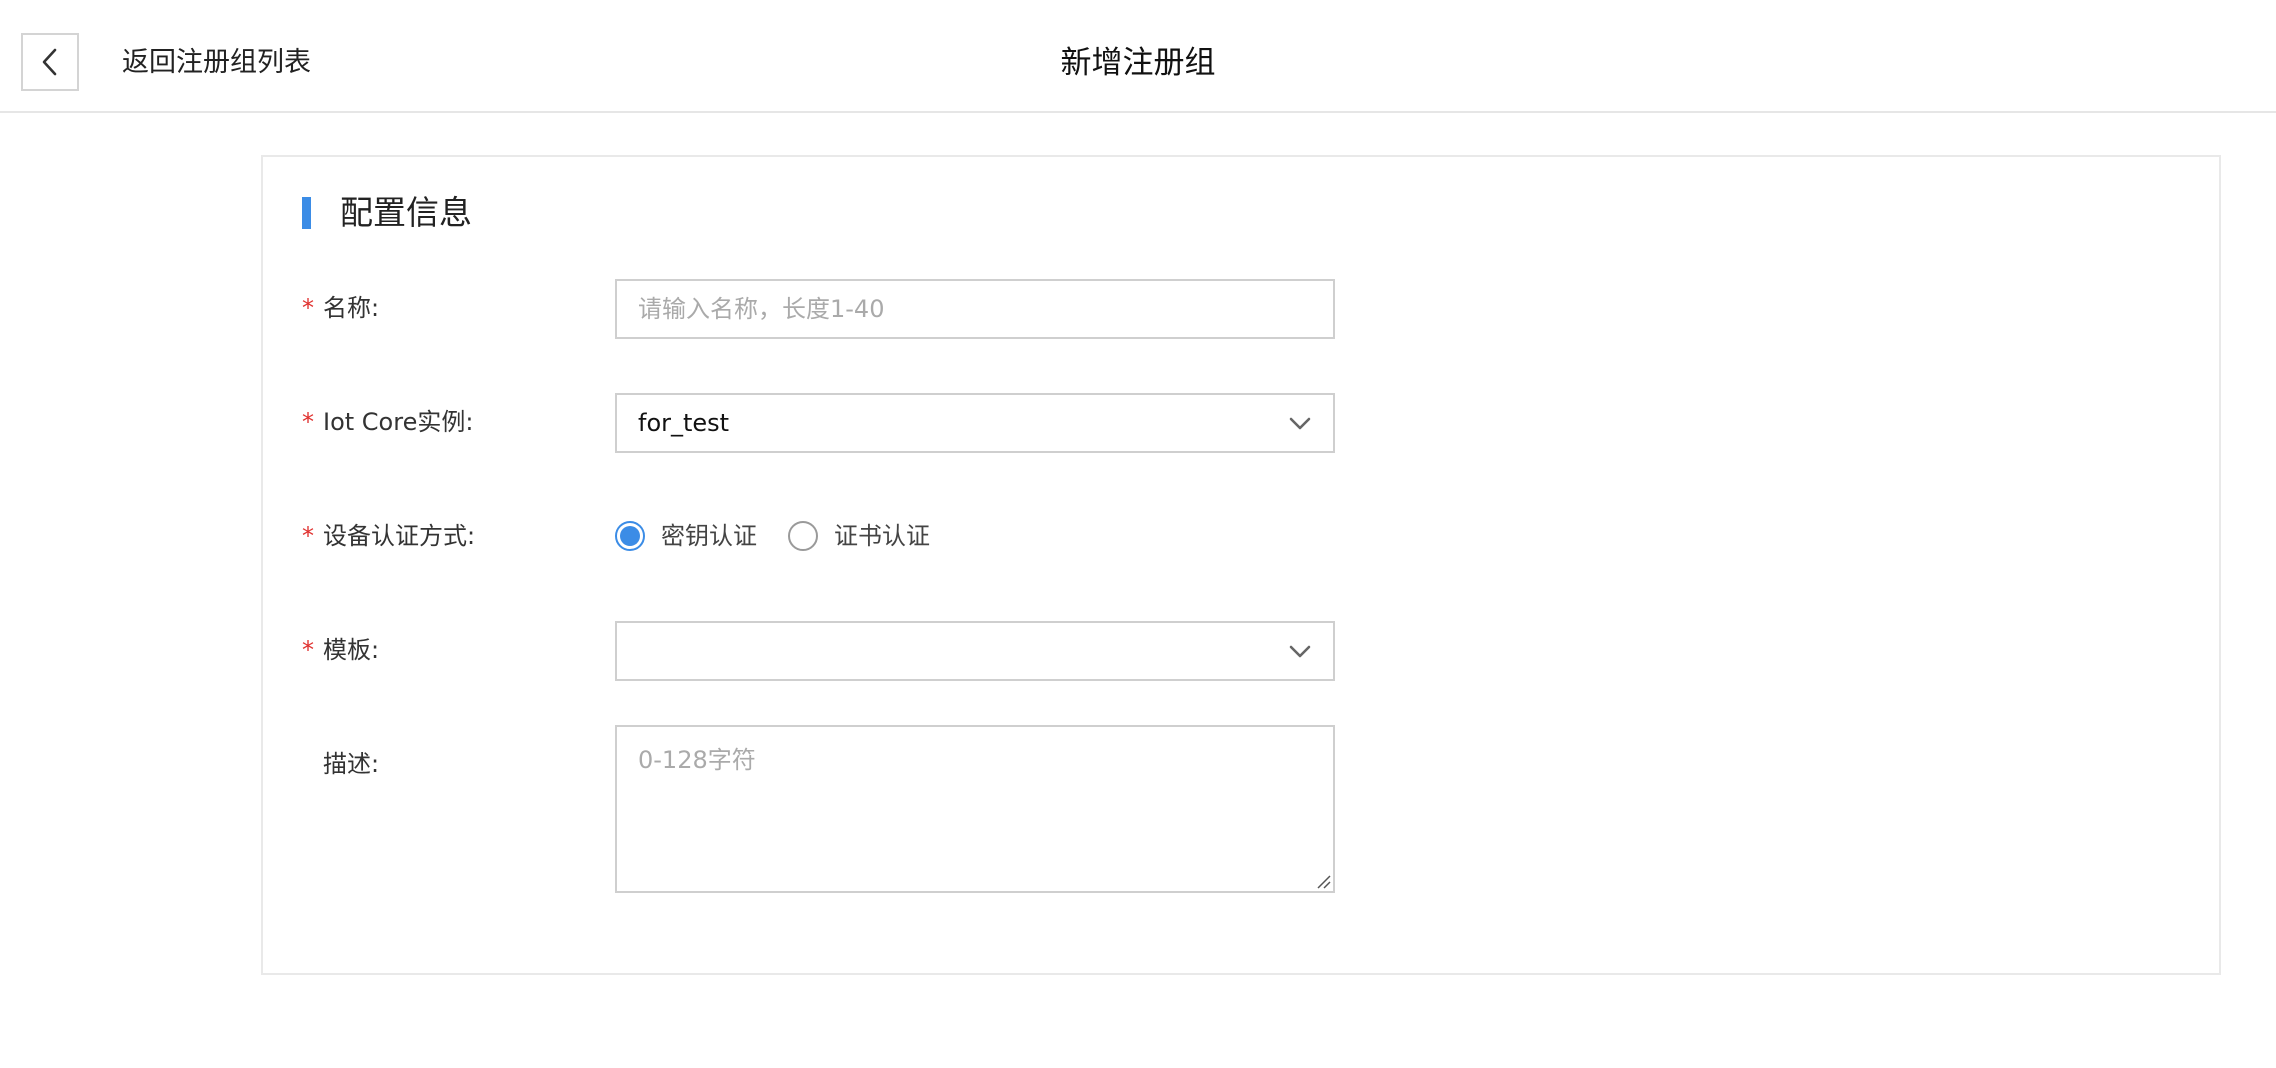 Image resolution: width=2276 pixels, height=1068 pixels. I want to click on radio-checked-icon, so click(630, 536).